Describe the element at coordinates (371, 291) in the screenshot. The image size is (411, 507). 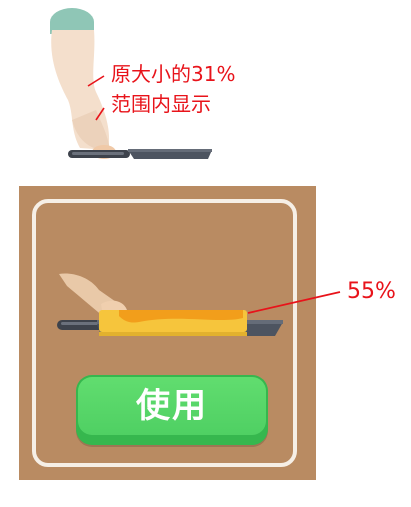
I see `item-scale-label: 55%` at that location.